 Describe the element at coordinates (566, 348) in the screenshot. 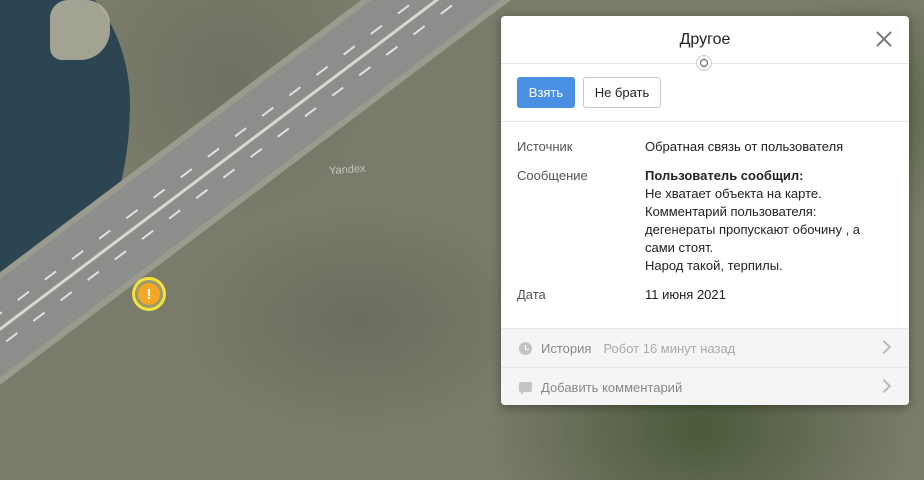

I see `history-link: История` at that location.